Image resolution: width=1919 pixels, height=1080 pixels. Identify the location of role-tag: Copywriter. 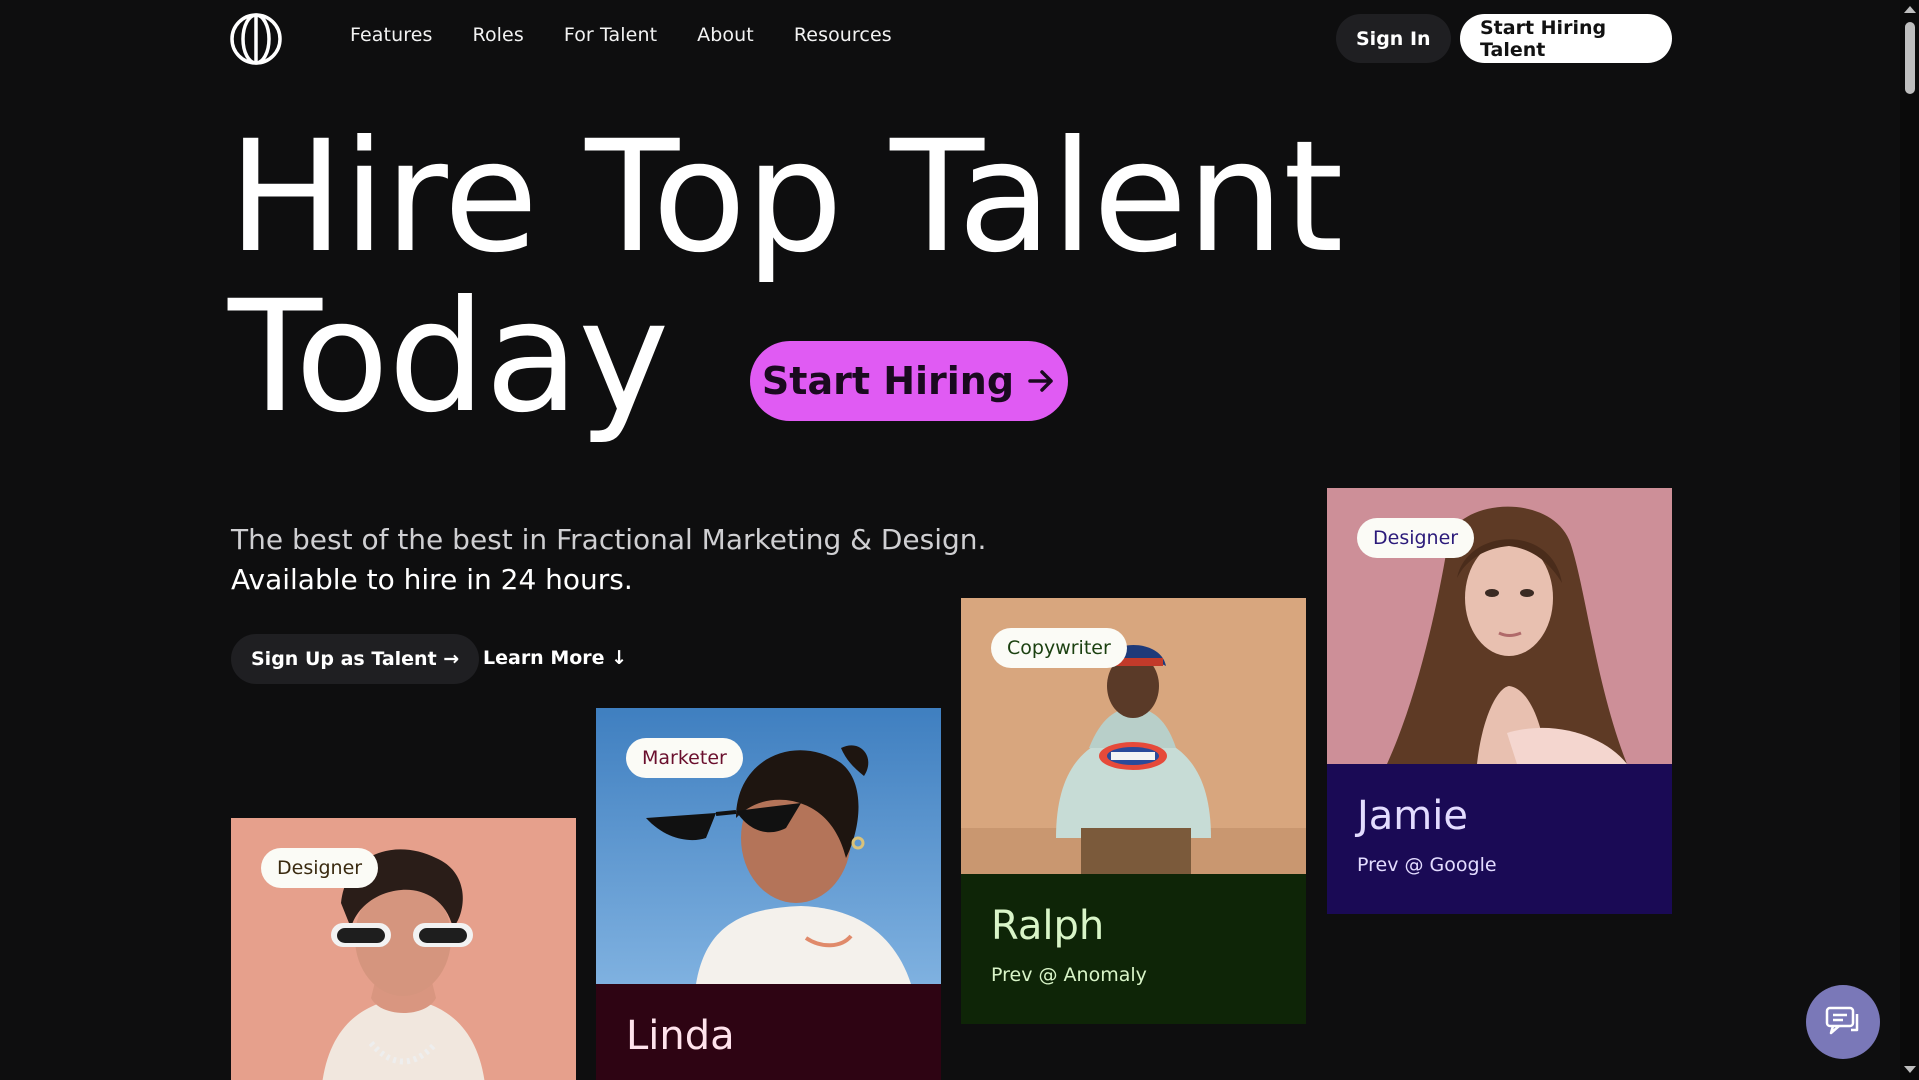
(1059, 648).